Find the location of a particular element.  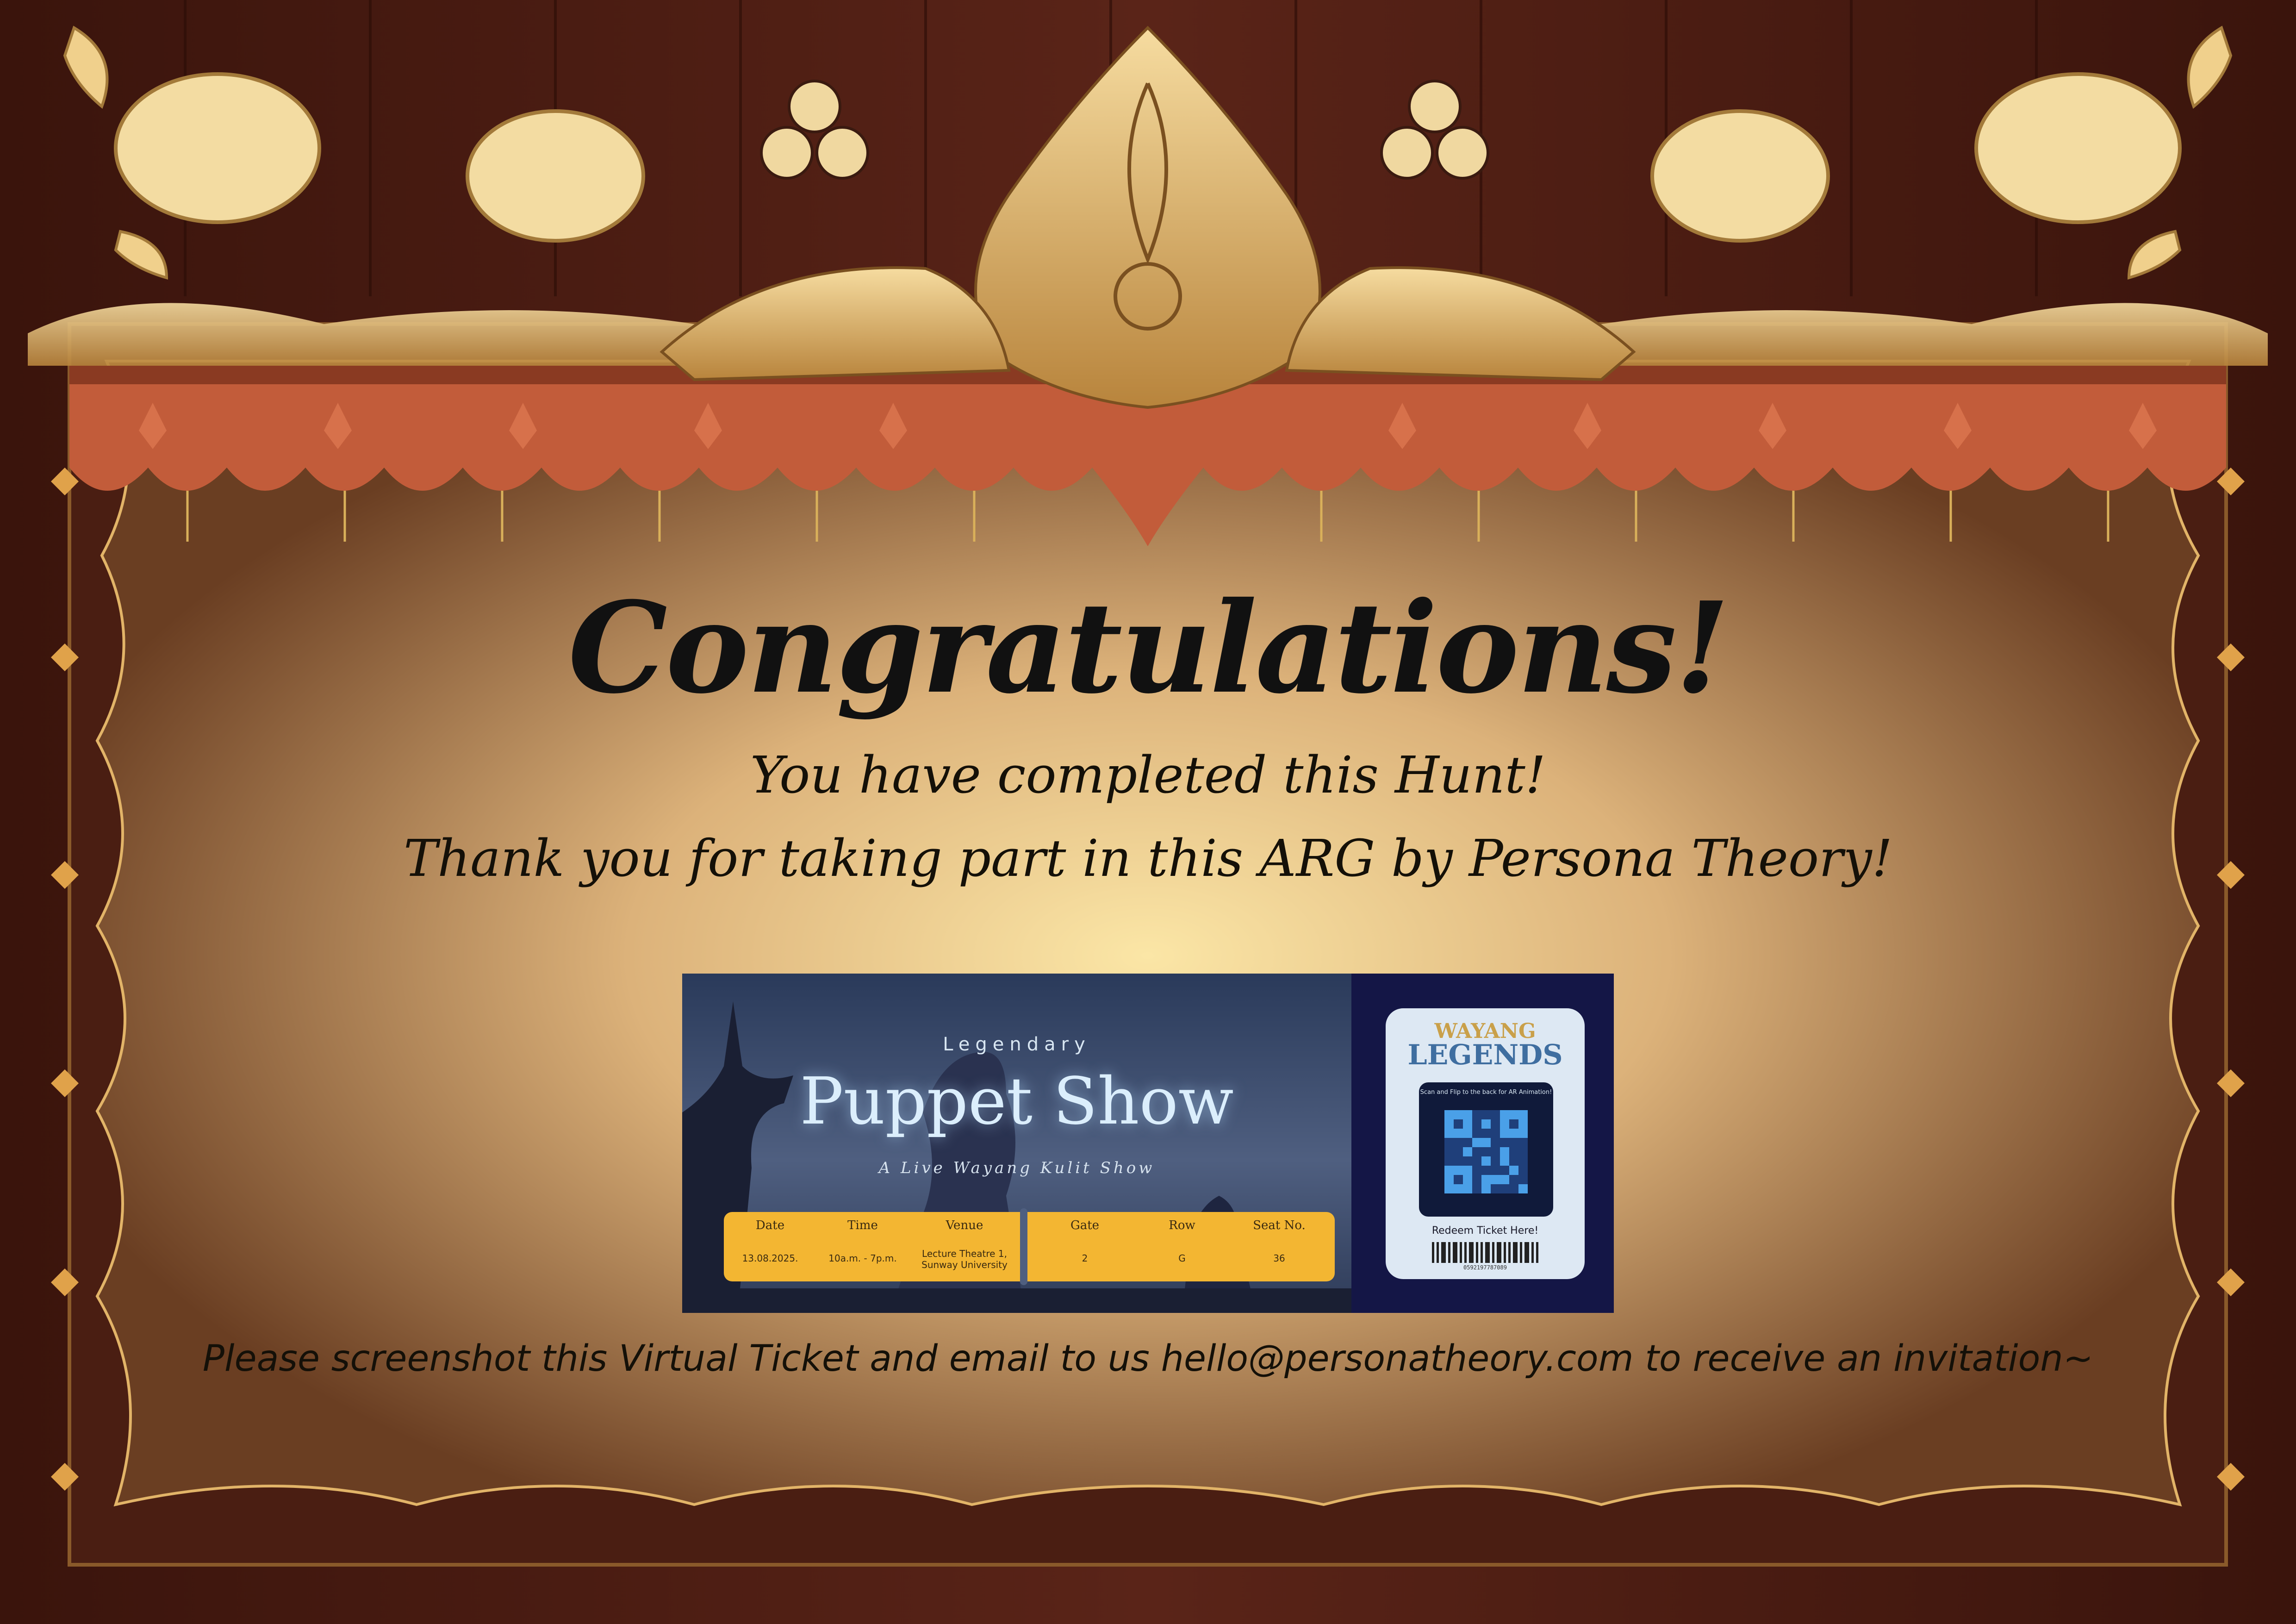

barcode-icon is located at coordinates (1485, 1252).